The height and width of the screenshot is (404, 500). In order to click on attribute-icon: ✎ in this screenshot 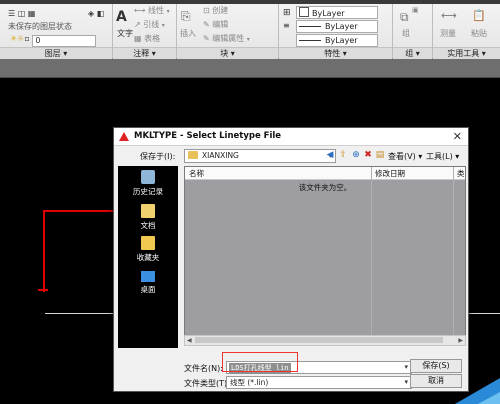, I will do `click(206, 38)`.